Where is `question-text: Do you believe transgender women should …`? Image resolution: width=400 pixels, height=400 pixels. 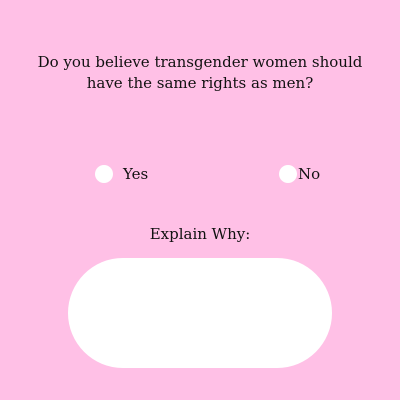
question-text: Do you believe transgender women should … is located at coordinates (200, 72).